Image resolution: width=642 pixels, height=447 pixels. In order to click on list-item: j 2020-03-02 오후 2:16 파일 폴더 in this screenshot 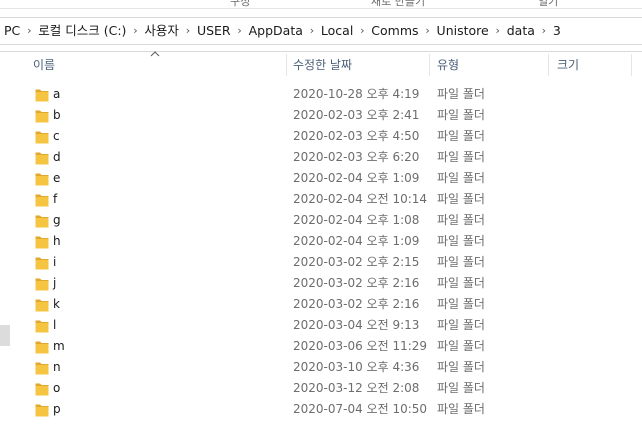, I will do `click(321, 283)`.